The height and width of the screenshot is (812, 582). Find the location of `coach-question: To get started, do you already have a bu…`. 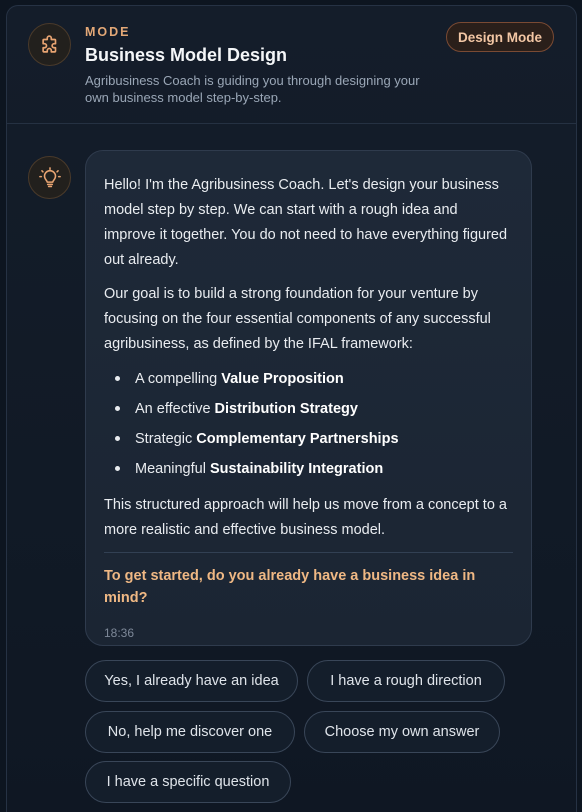

coach-question: To get started, do you already have a bu… is located at coordinates (290, 587).